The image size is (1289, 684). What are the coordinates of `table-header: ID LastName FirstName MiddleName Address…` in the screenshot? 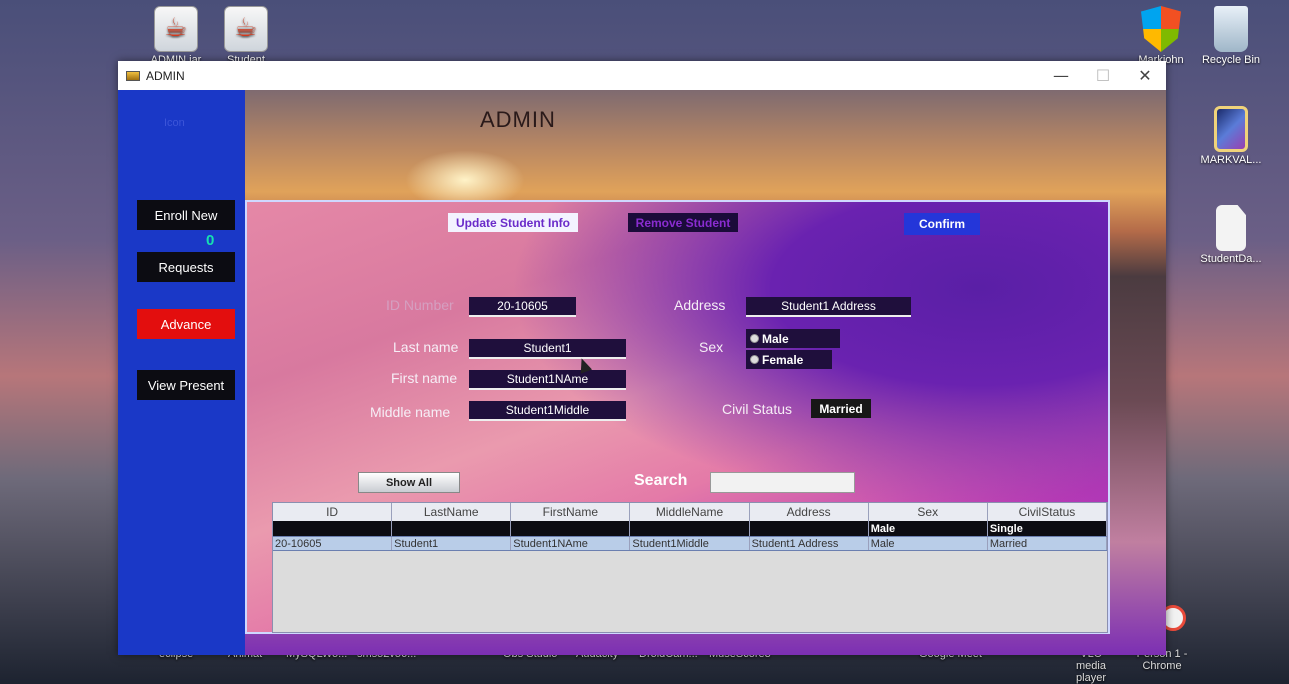 It's located at (690, 512).